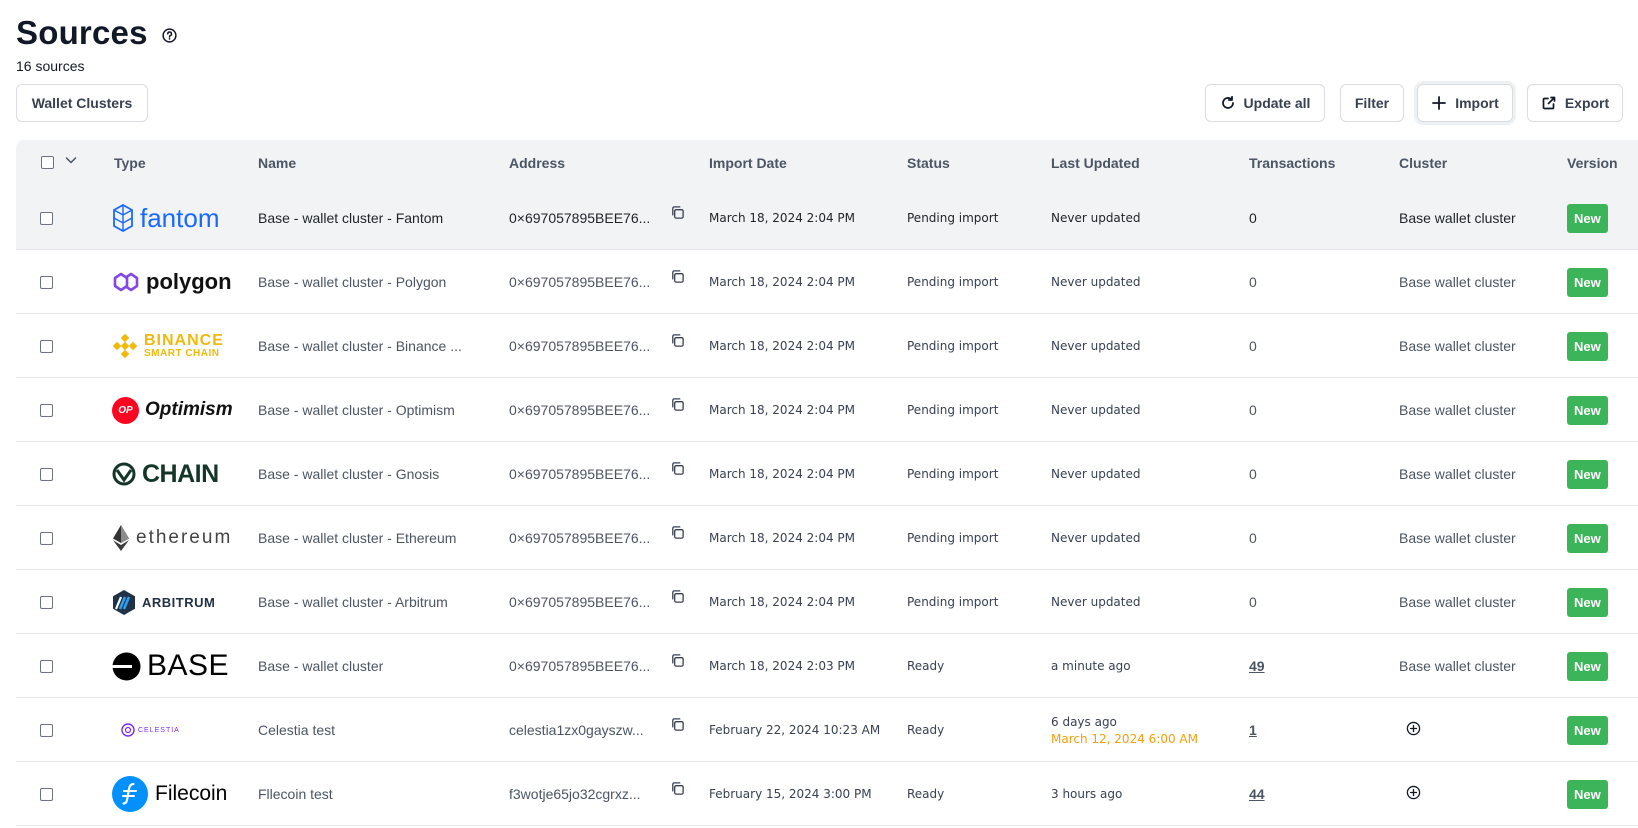 Image resolution: width=1638 pixels, height=828 pixels. I want to click on type-cell: CELESTIA, so click(146, 730).